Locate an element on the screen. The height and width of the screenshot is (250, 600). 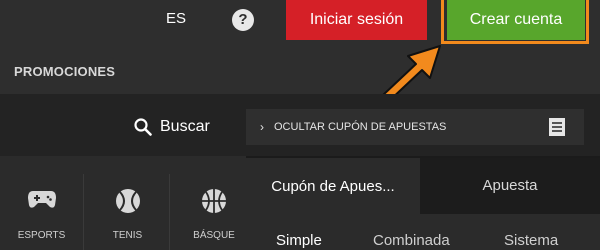
login-button: Iniciar sesión is located at coordinates (356, 20).